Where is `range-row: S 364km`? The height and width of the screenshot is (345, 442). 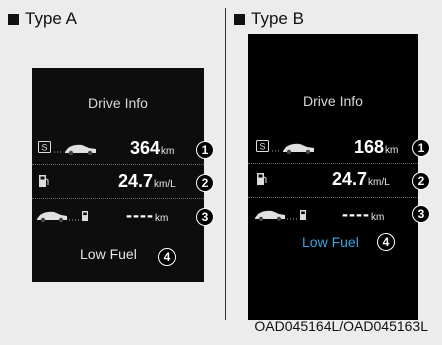
range-row: S 364km is located at coordinates (118, 149).